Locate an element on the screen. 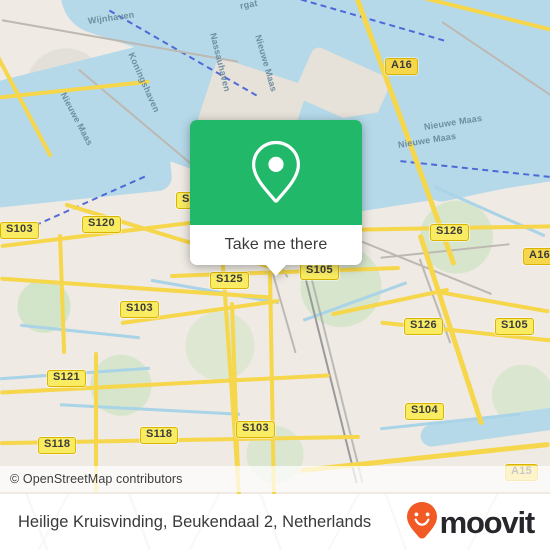  map-attribution-bar: © OpenStreetMap contributors is located at coordinates (275, 479).